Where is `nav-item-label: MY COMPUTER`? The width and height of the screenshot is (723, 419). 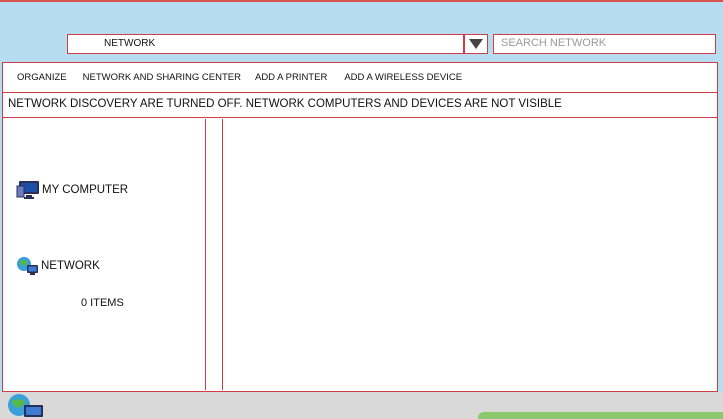 nav-item-label: MY COMPUTER is located at coordinates (85, 190).